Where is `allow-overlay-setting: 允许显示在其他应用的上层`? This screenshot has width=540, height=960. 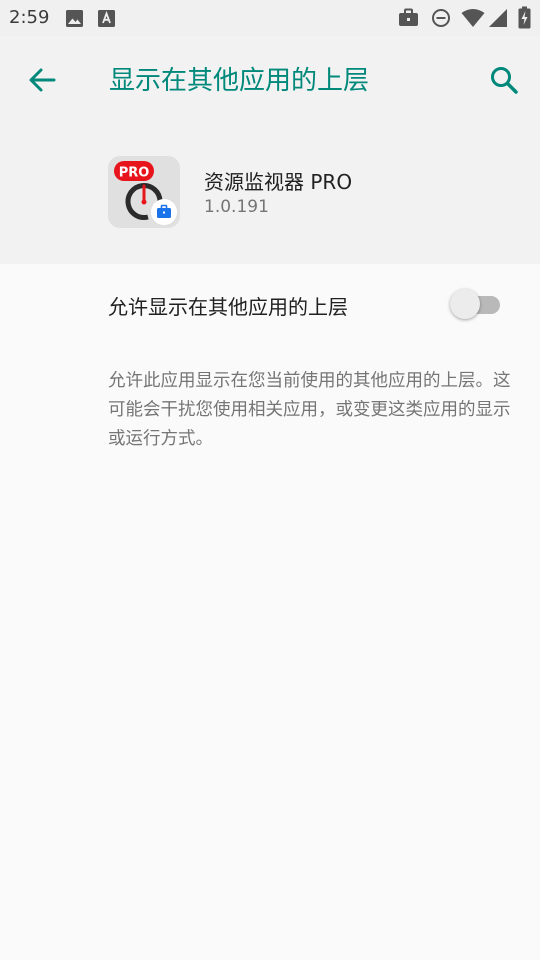 allow-overlay-setting: 允许显示在其他应用的上层 is located at coordinates (270, 304).